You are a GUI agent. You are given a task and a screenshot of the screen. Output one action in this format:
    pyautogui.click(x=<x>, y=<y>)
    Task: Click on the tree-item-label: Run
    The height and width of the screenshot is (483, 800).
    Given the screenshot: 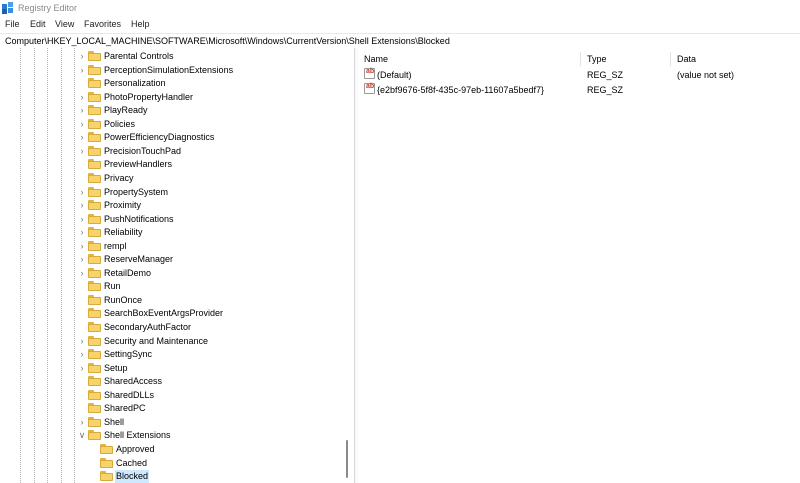 What is the action you would take?
    pyautogui.click(x=112, y=286)
    